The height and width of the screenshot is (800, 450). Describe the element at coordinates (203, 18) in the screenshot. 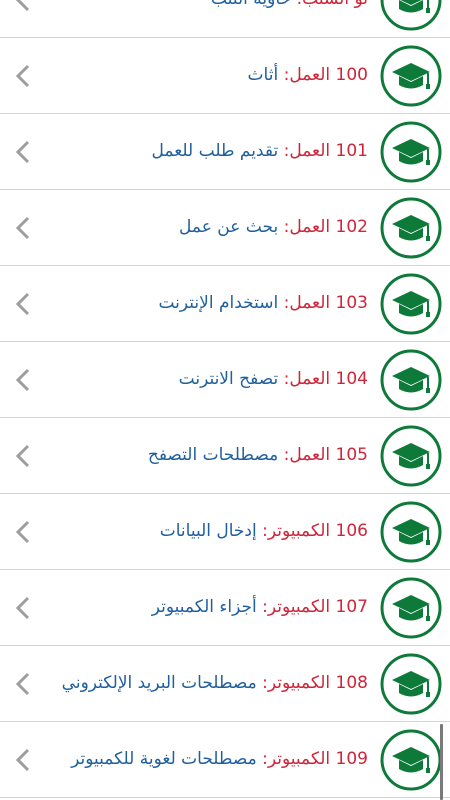

I see `item-text: ثو الشتب: حاوية التنب` at that location.